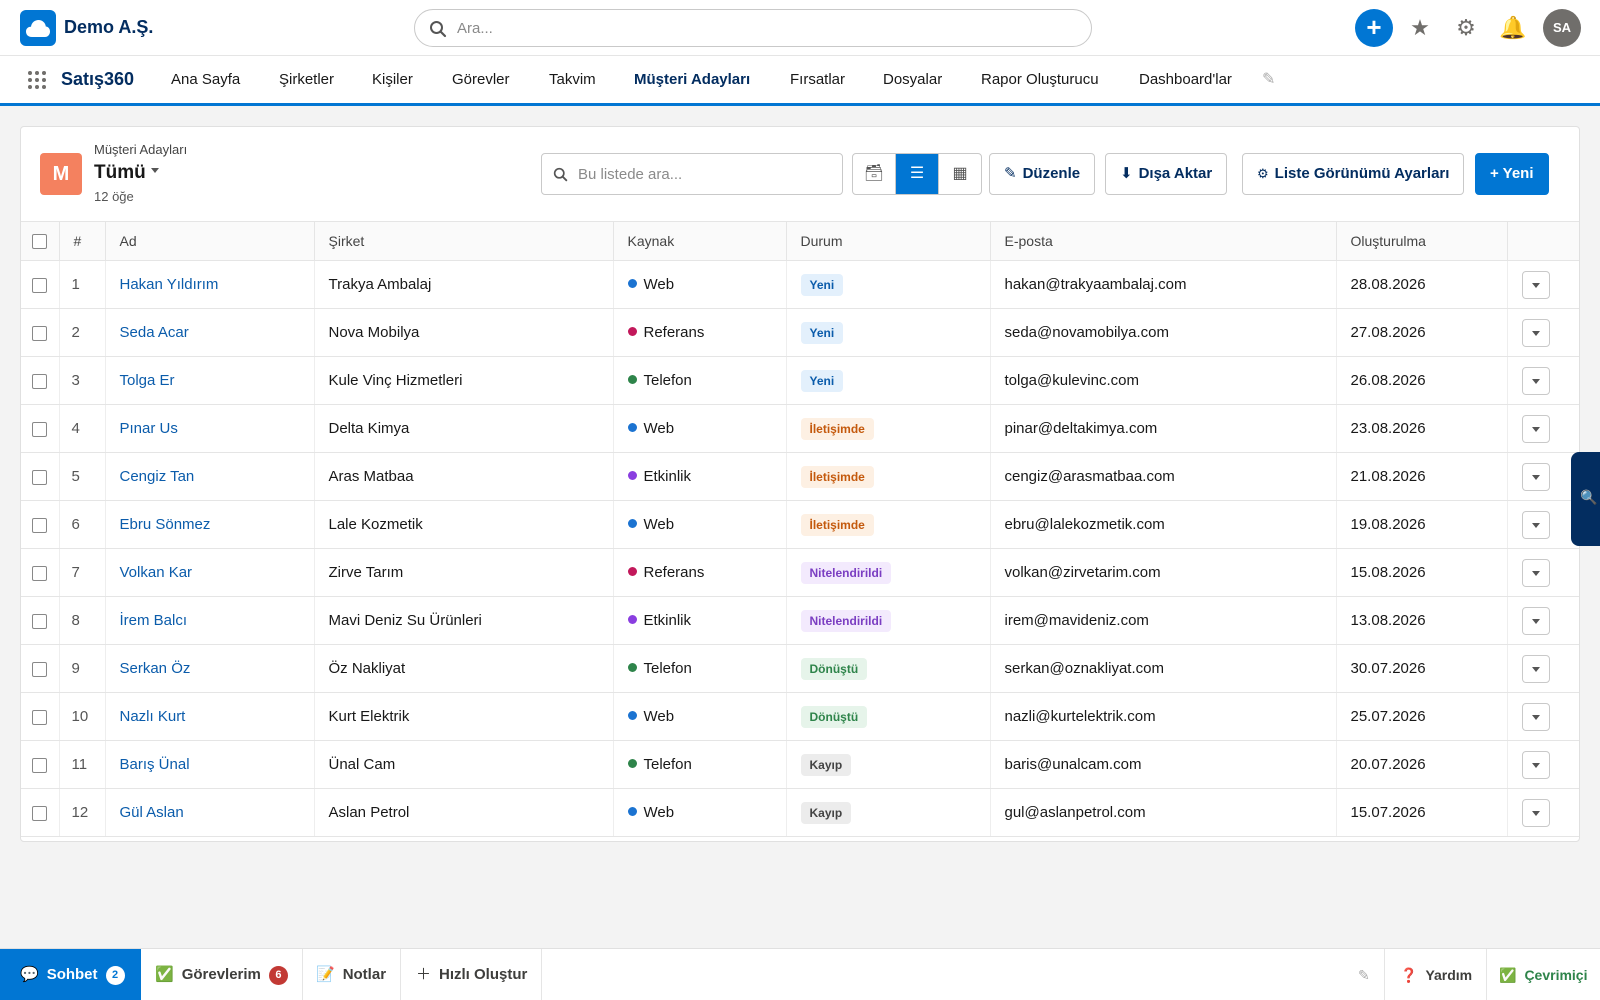  Describe the element at coordinates (960, 174) in the screenshot. I see `grid-view-icon: ▦` at that location.